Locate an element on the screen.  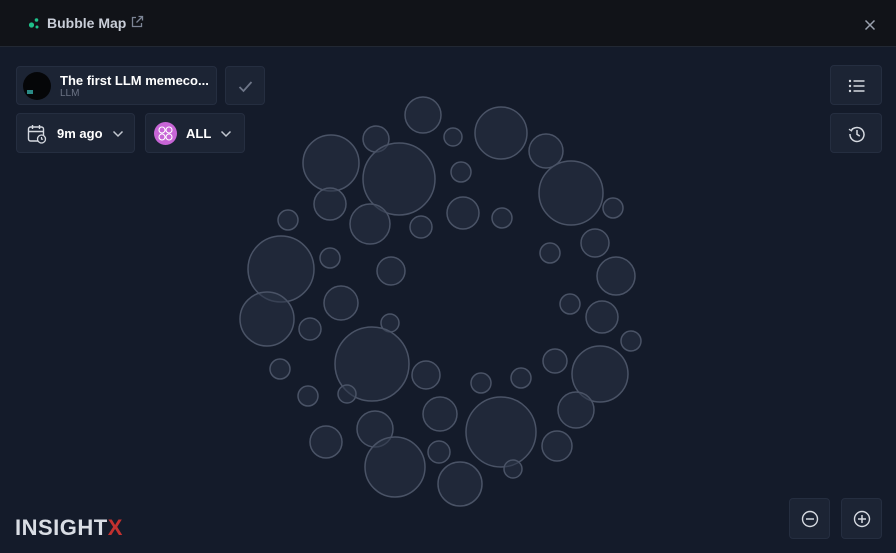
history-button is located at coordinates (856, 133).